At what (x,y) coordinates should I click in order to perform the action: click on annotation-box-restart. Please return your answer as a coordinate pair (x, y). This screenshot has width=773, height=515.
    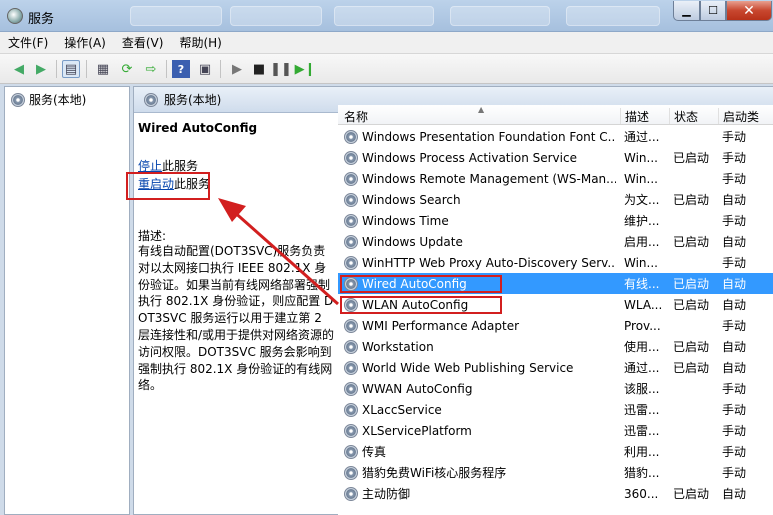
    Looking at the image, I should click on (168, 186).